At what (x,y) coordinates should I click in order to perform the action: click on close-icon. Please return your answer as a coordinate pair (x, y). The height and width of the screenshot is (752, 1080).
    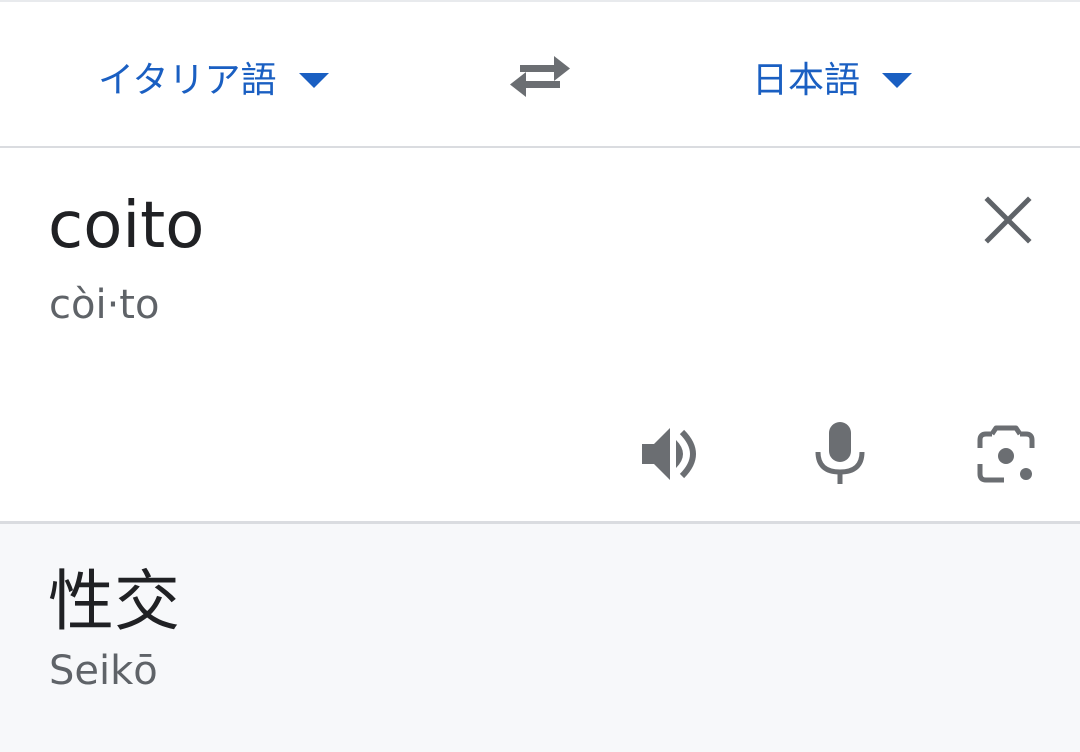
    Looking at the image, I should click on (1008, 220).